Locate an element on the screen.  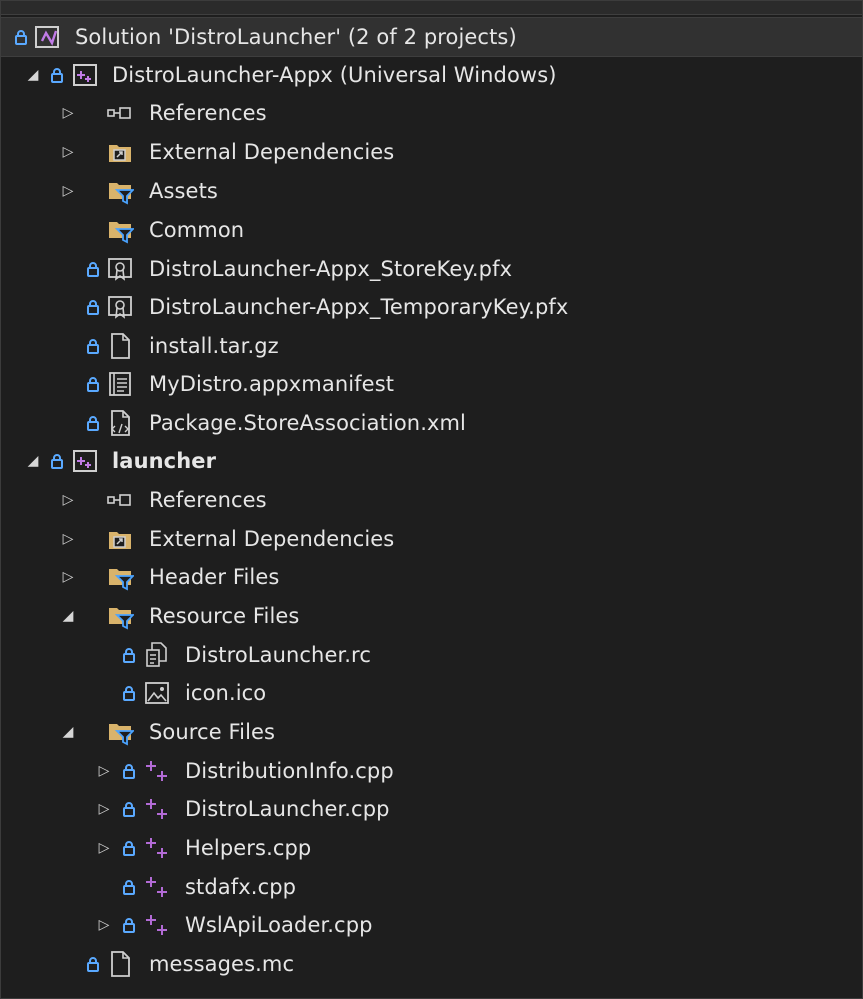
tree-row-temporarykey-pfx: DistroLauncher-Appx_TemporaryKey.pfx is located at coordinates (431, 307).